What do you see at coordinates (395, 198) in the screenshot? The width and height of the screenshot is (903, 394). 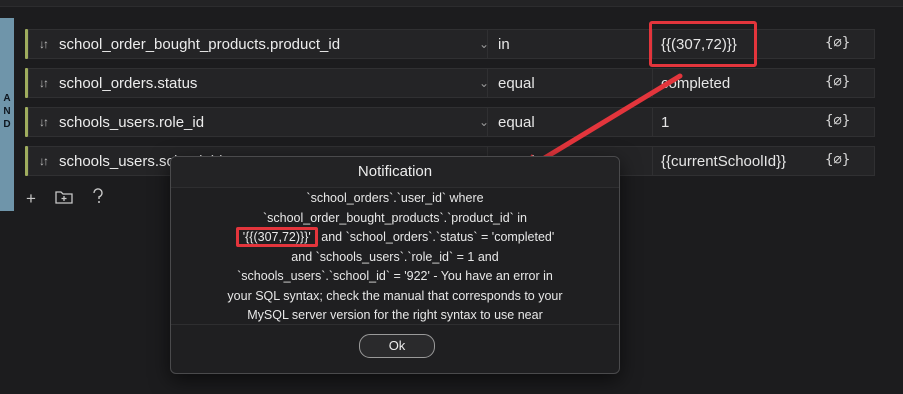 I see `message-line: `school_orders`.`user_id` where` at bounding box center [395, 198].